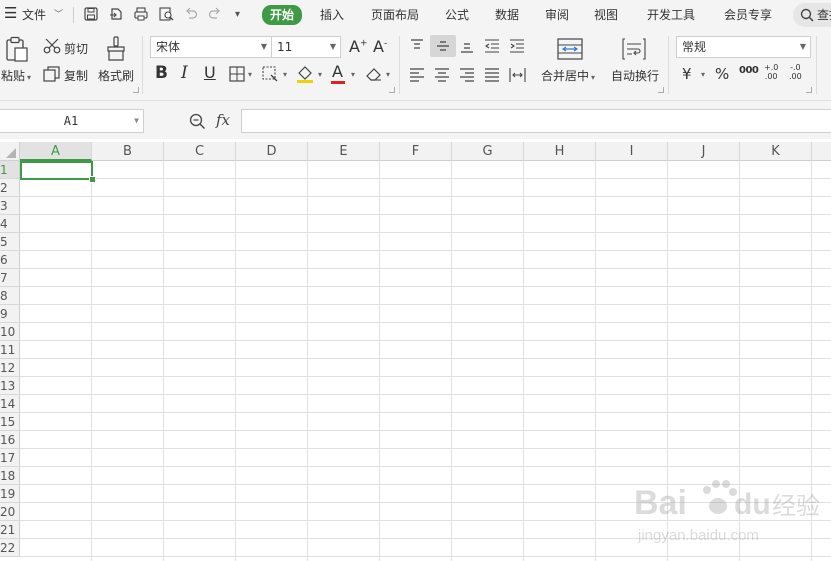  I want to click on number-group-launcher, so click(809, 90).